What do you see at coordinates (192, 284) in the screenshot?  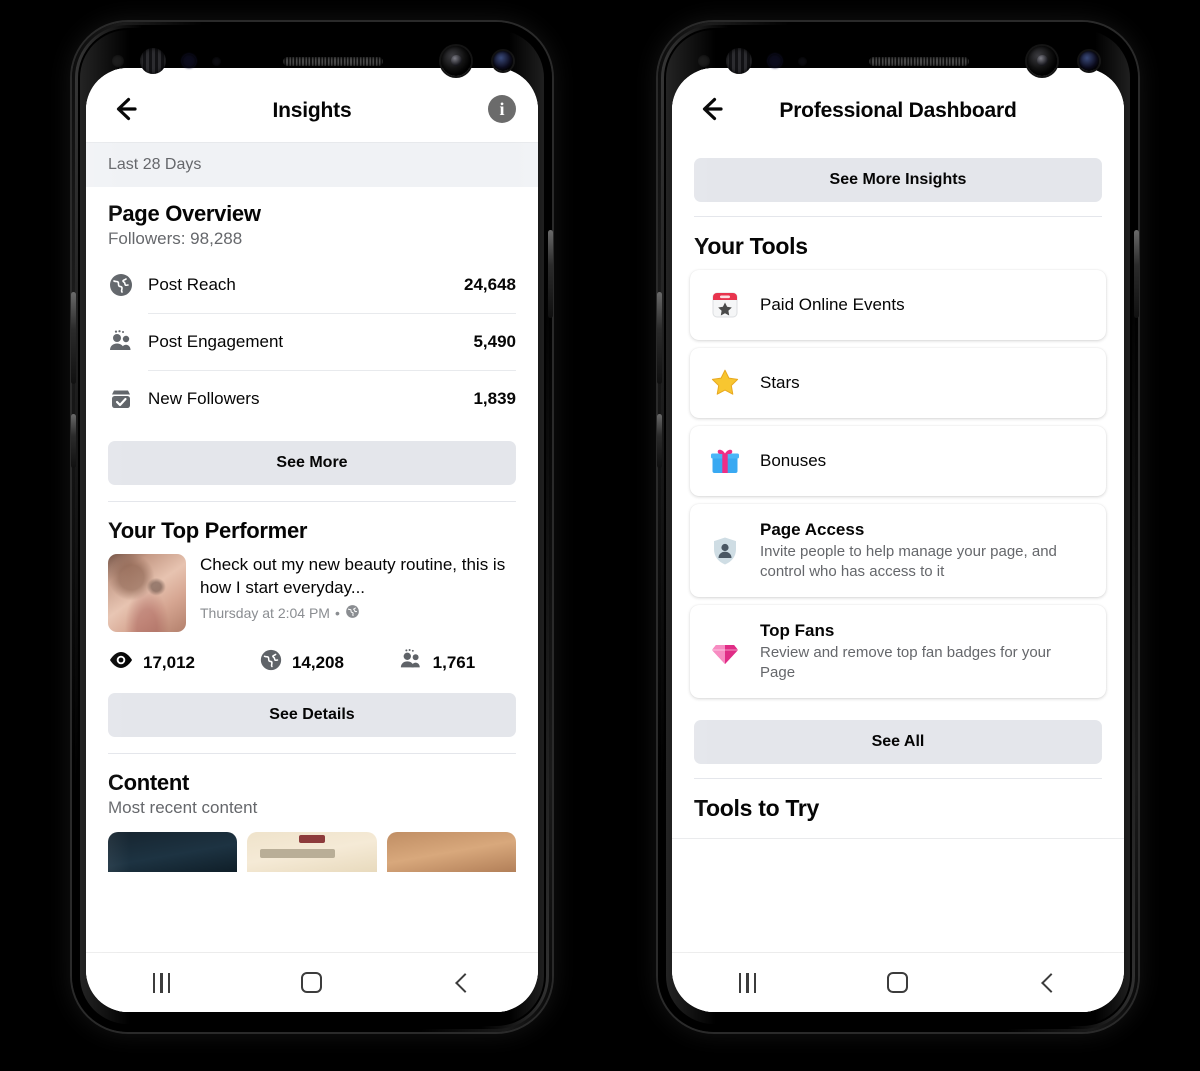 I see `stat-label: Post Reach` at bounding box center [192, 284].